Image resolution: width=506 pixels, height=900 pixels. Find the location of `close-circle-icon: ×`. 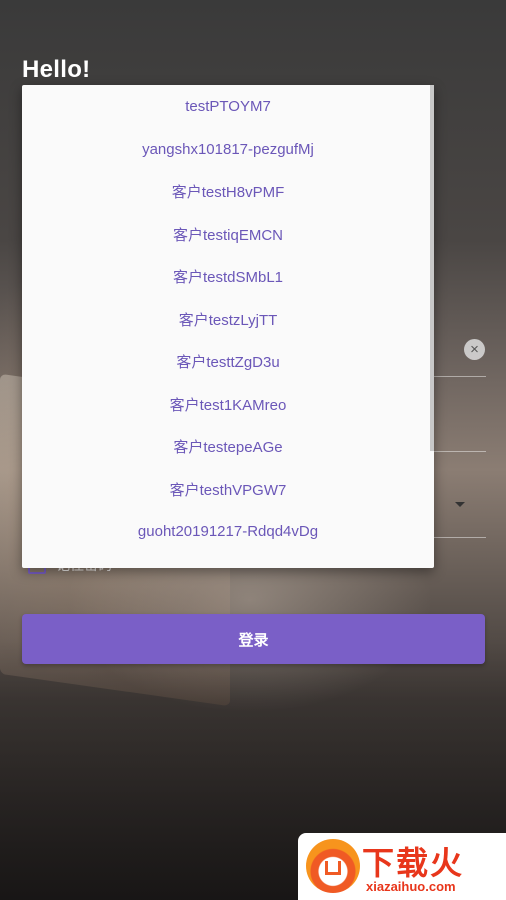

close-circle-icon: × is located at coordinates (474, 349).